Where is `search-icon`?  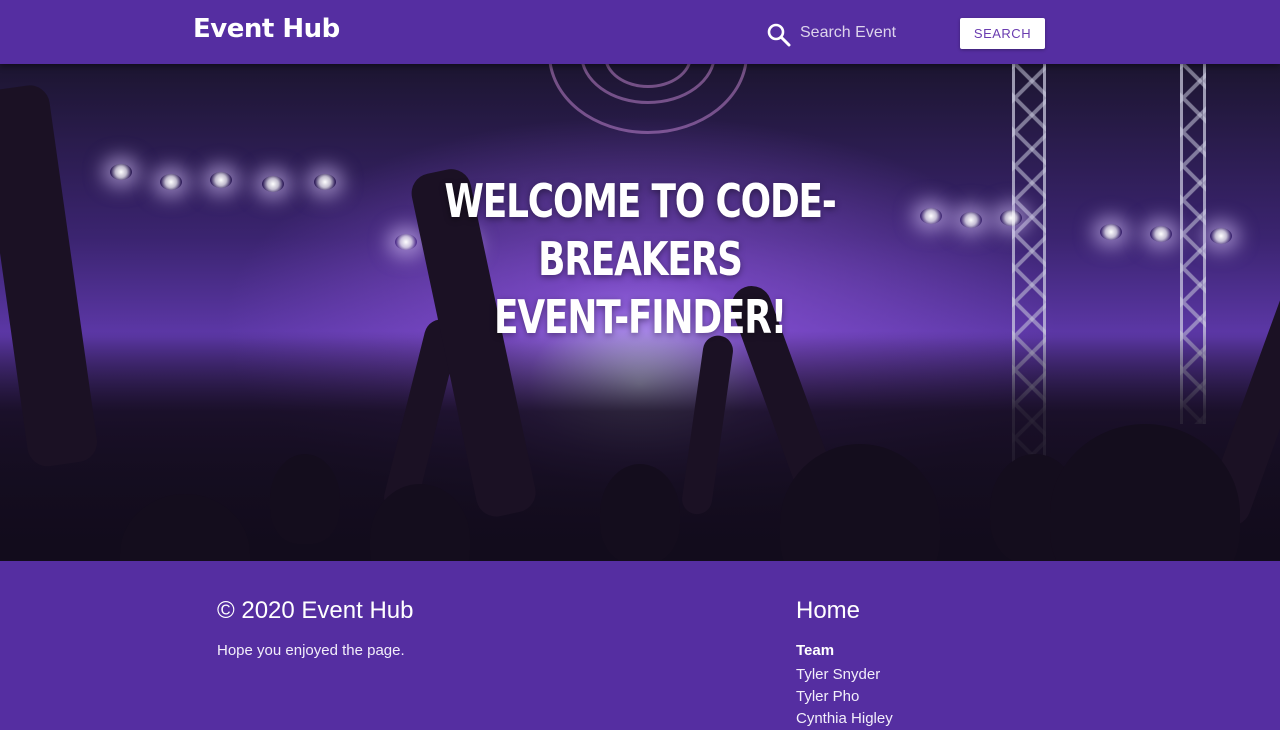 search-icon is located at coordinates (779, 35).